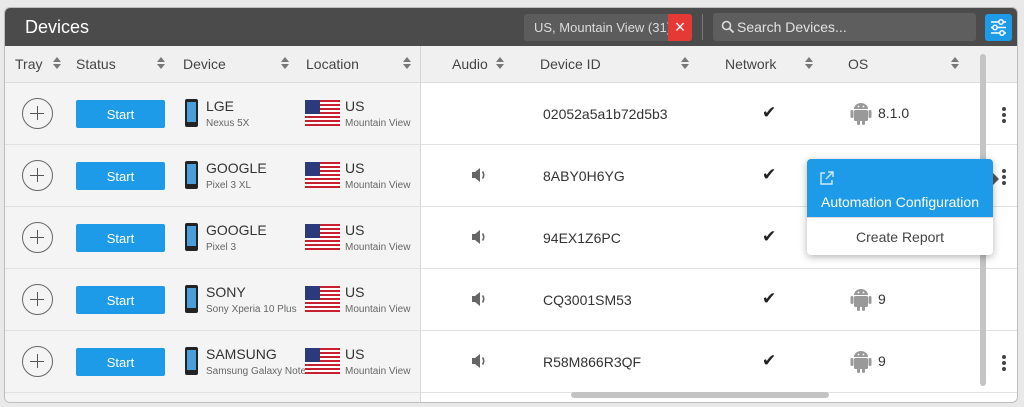  What do you see at coordinates (226, 292) in the screenshot?
I see `device-brand: SONY` at bounding box center [226, 292].